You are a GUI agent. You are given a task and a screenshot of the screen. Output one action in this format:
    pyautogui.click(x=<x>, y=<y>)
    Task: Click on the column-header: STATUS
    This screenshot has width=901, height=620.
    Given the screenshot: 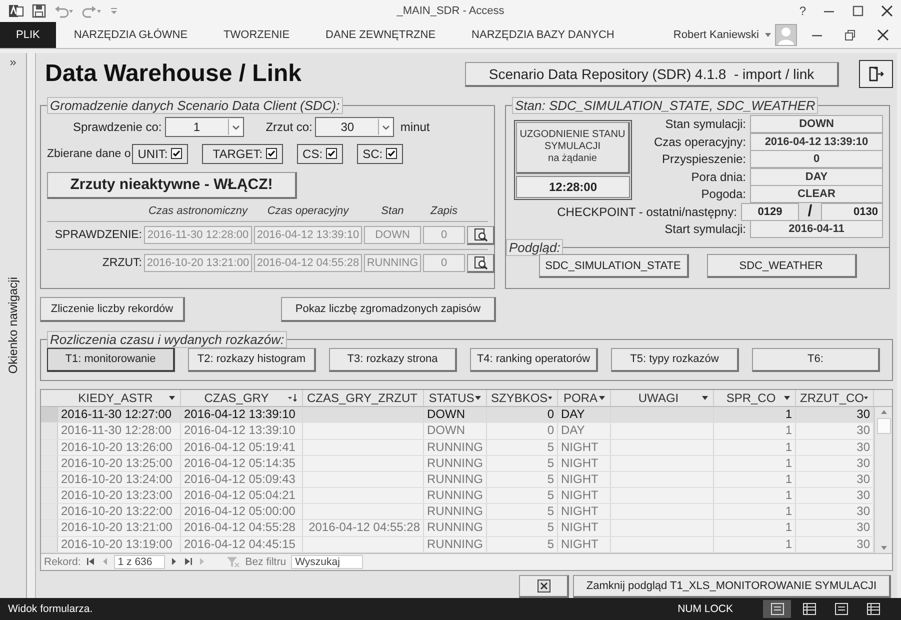 What is the action you would take?
    pyautogui.click(x=455, y=398)
    